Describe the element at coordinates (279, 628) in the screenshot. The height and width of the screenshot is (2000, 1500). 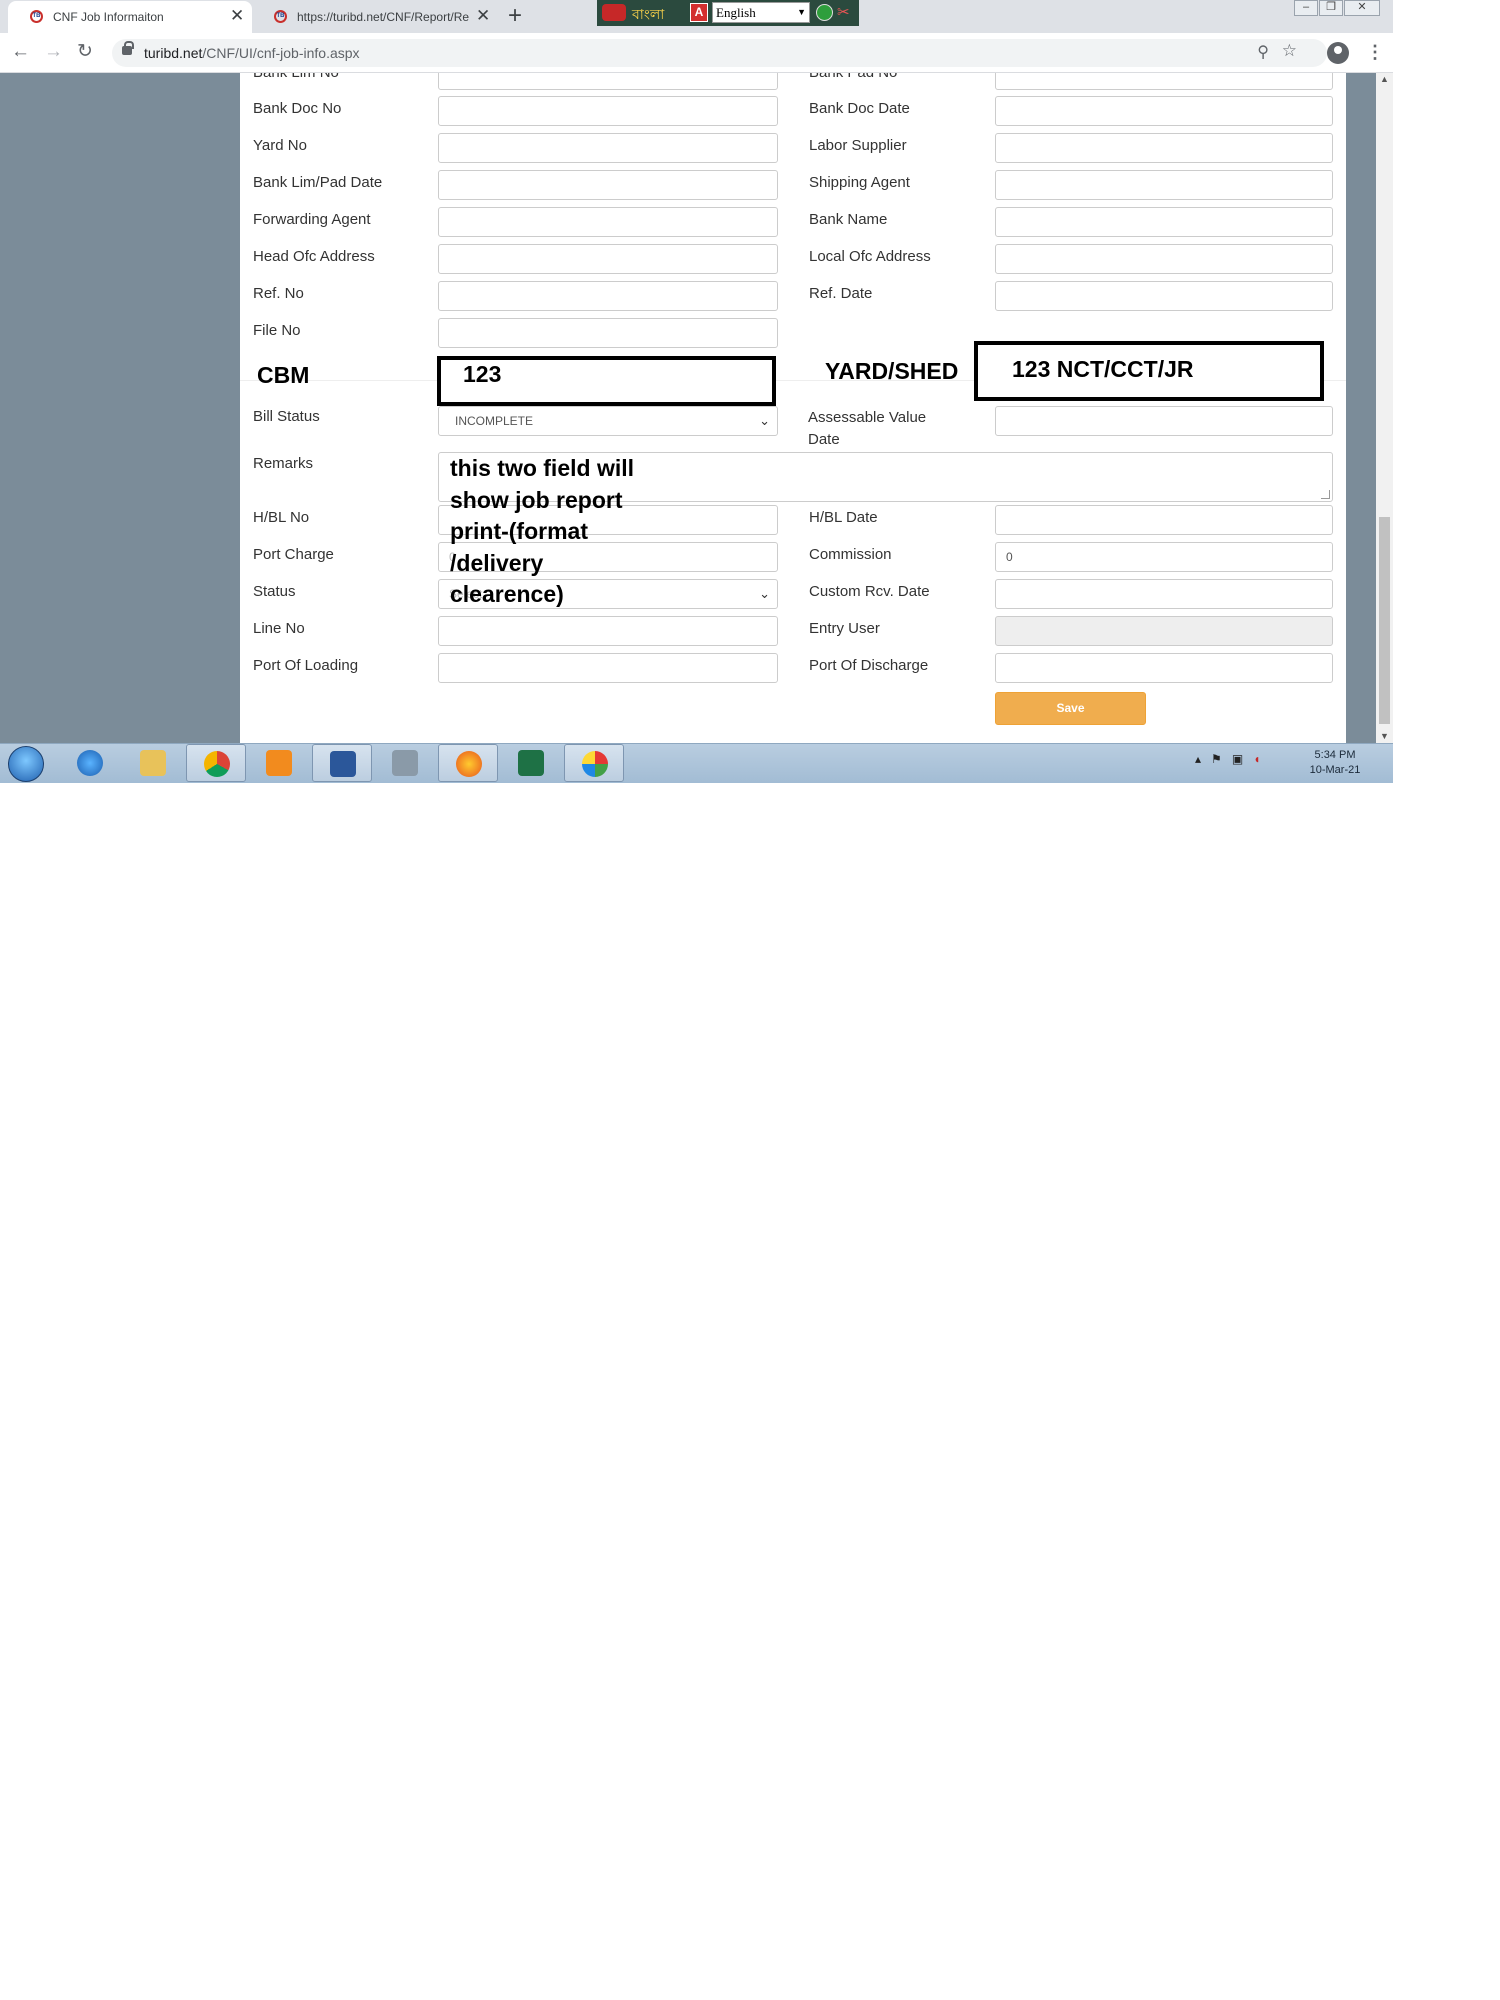
I see `line-no-label: Line No` at that location.